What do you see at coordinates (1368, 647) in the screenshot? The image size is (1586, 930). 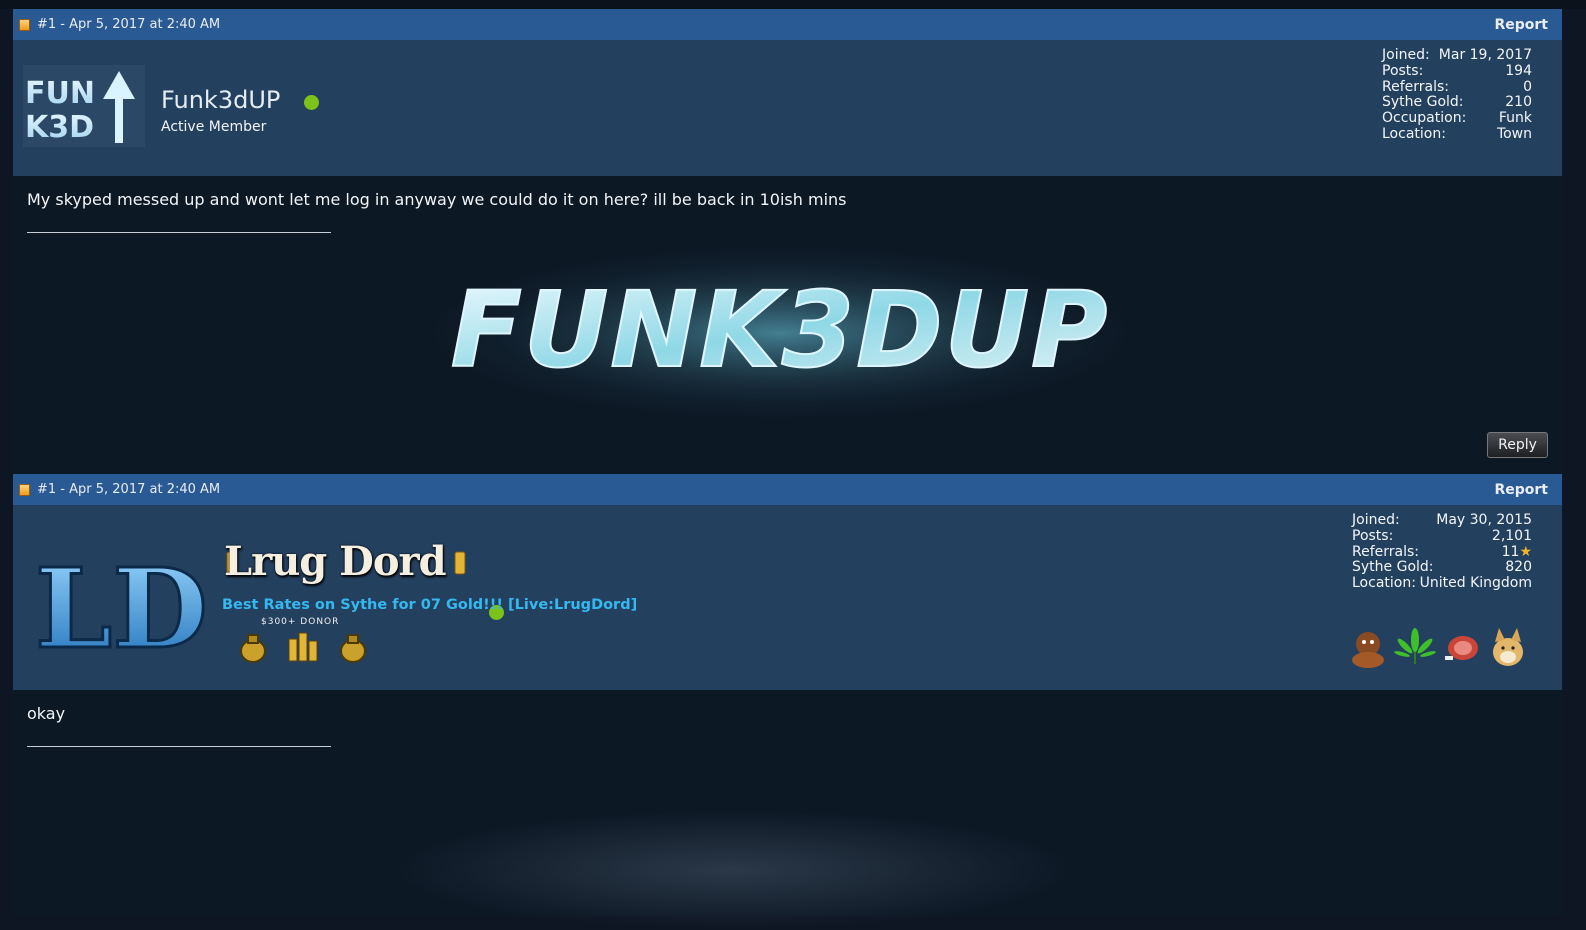 I see `gorilla-icon` at bounding box center [1368, 647].